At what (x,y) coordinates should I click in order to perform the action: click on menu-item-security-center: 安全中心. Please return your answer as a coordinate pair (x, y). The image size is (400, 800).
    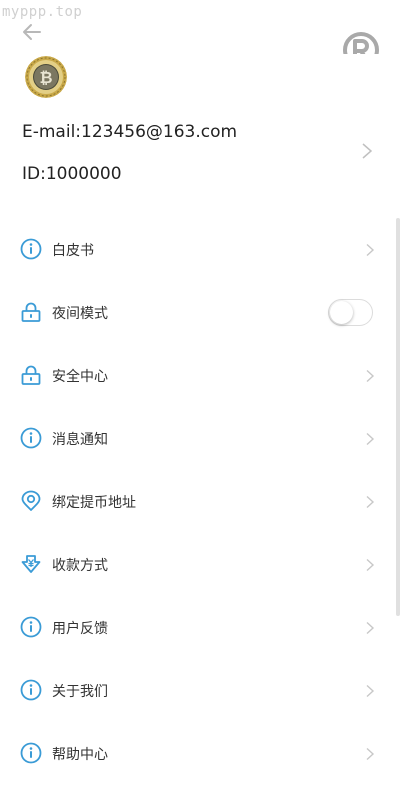
    Looking at the image, I should click on (197, 375).